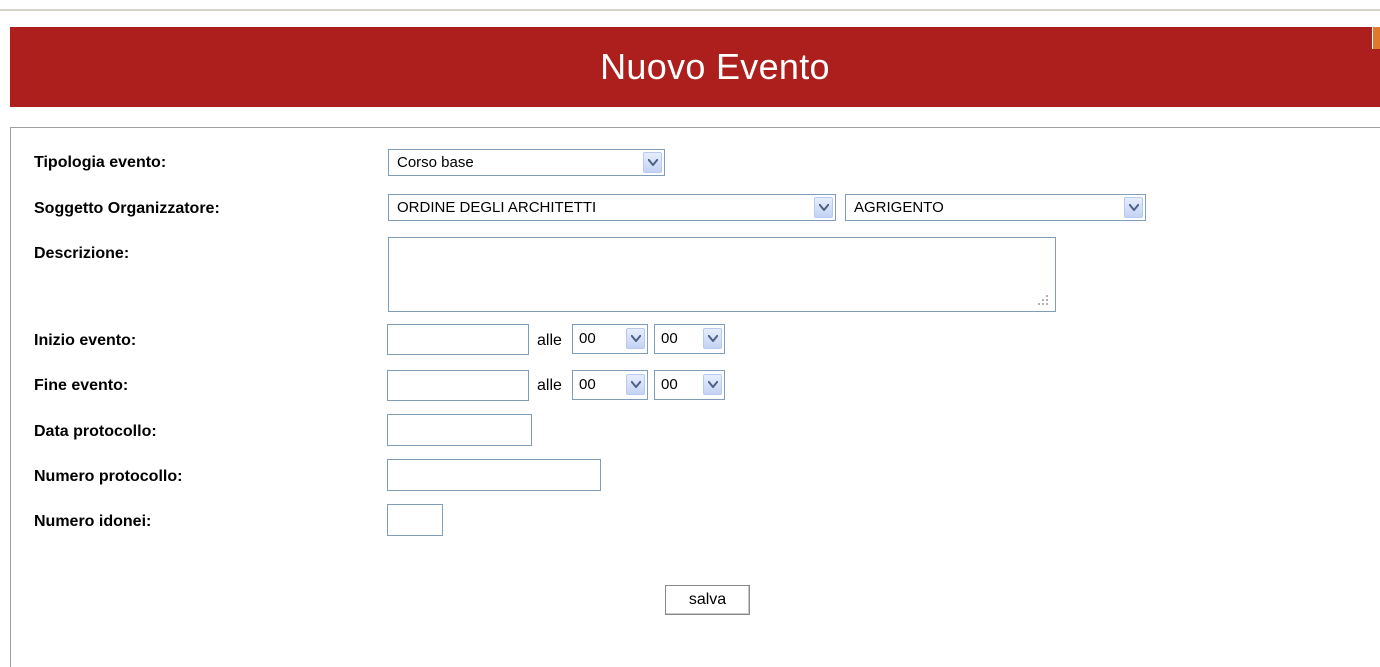 The image size is (1380, 667). What do you see at coordinates (610, 339) in the screenshot?
I see `inizio-hour-select: 00` at bounding box center [610, 339].